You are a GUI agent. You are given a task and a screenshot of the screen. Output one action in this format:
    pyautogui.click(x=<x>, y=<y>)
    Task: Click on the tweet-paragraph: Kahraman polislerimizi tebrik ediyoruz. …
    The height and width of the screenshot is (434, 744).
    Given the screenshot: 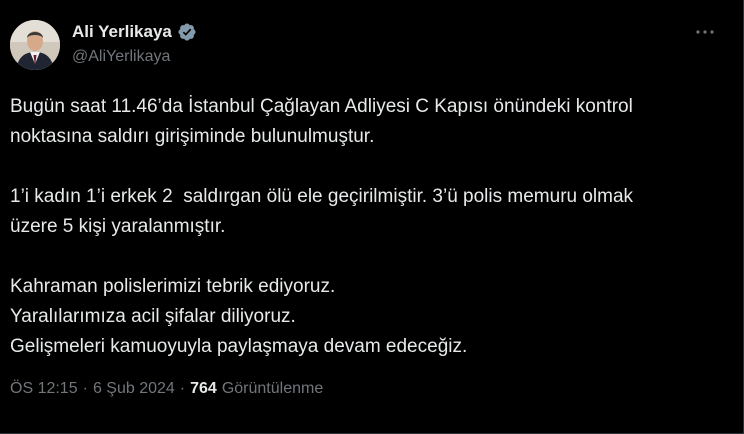 What is the action you would take?
    pyautogui.click(x=239, y=316)
    